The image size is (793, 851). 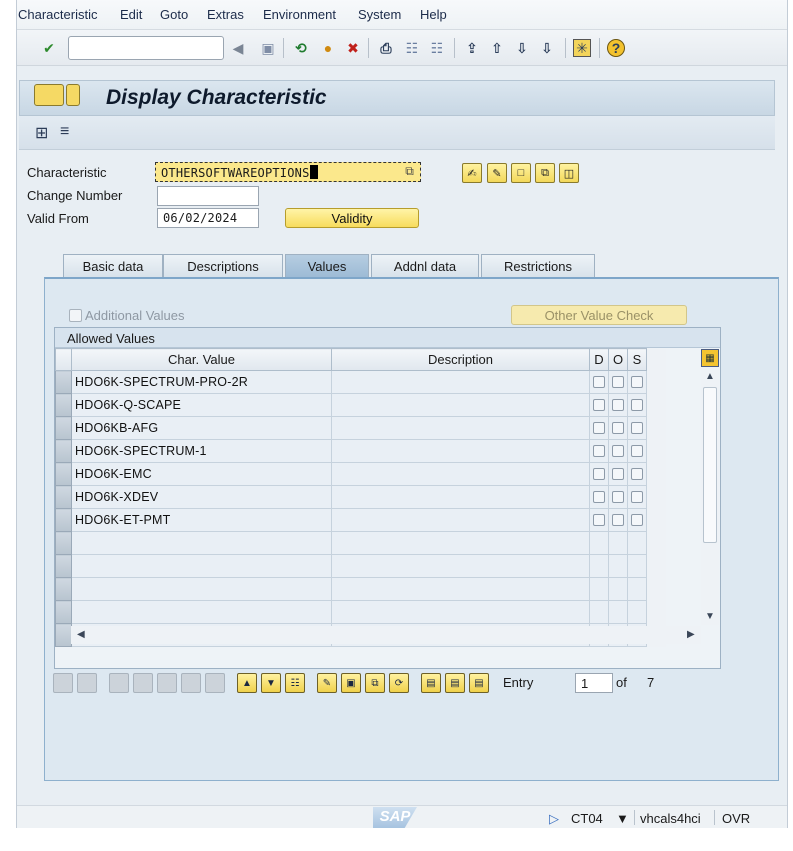 I want to click on additional-values-checkbox, so click(x=75, y=315).